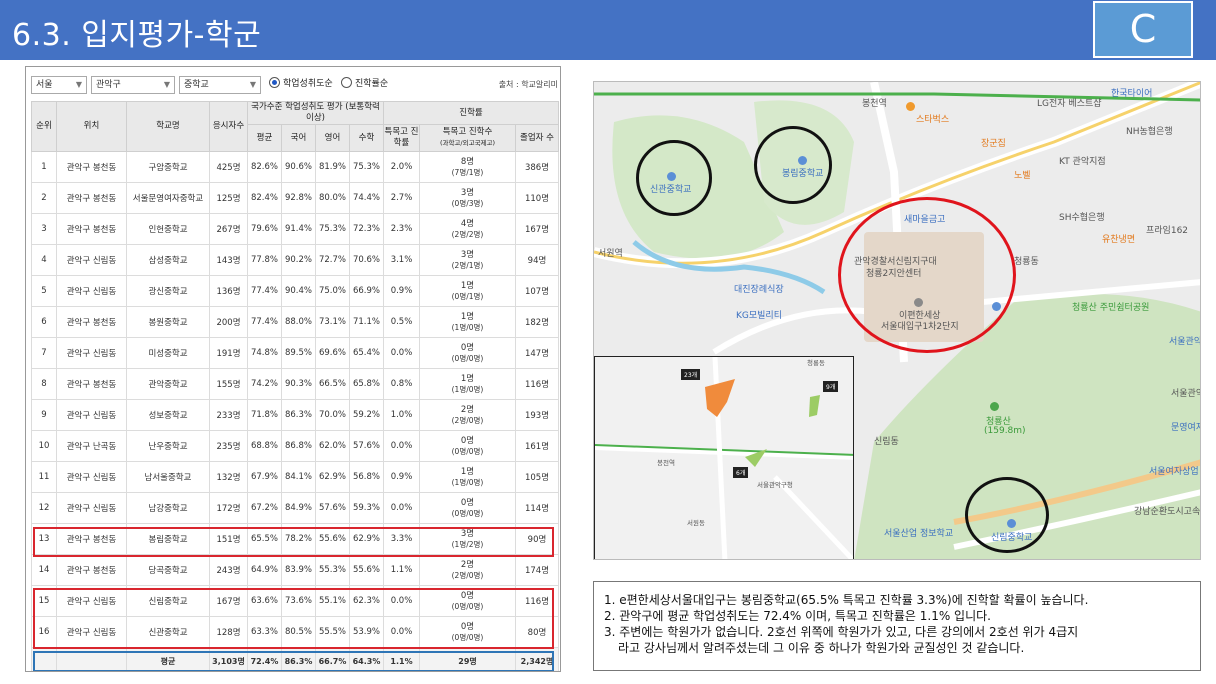  I want to click on special-count-total: 0명, so click(467, 502).